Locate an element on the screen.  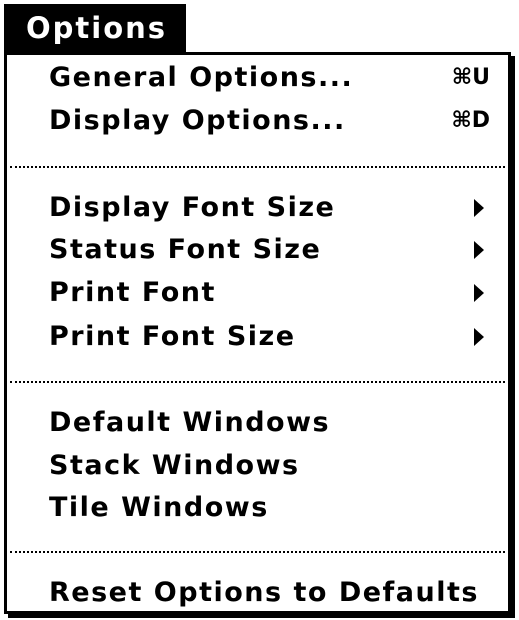
menu-item-default-windows: Default Windows is located at coordinates (271, 423).